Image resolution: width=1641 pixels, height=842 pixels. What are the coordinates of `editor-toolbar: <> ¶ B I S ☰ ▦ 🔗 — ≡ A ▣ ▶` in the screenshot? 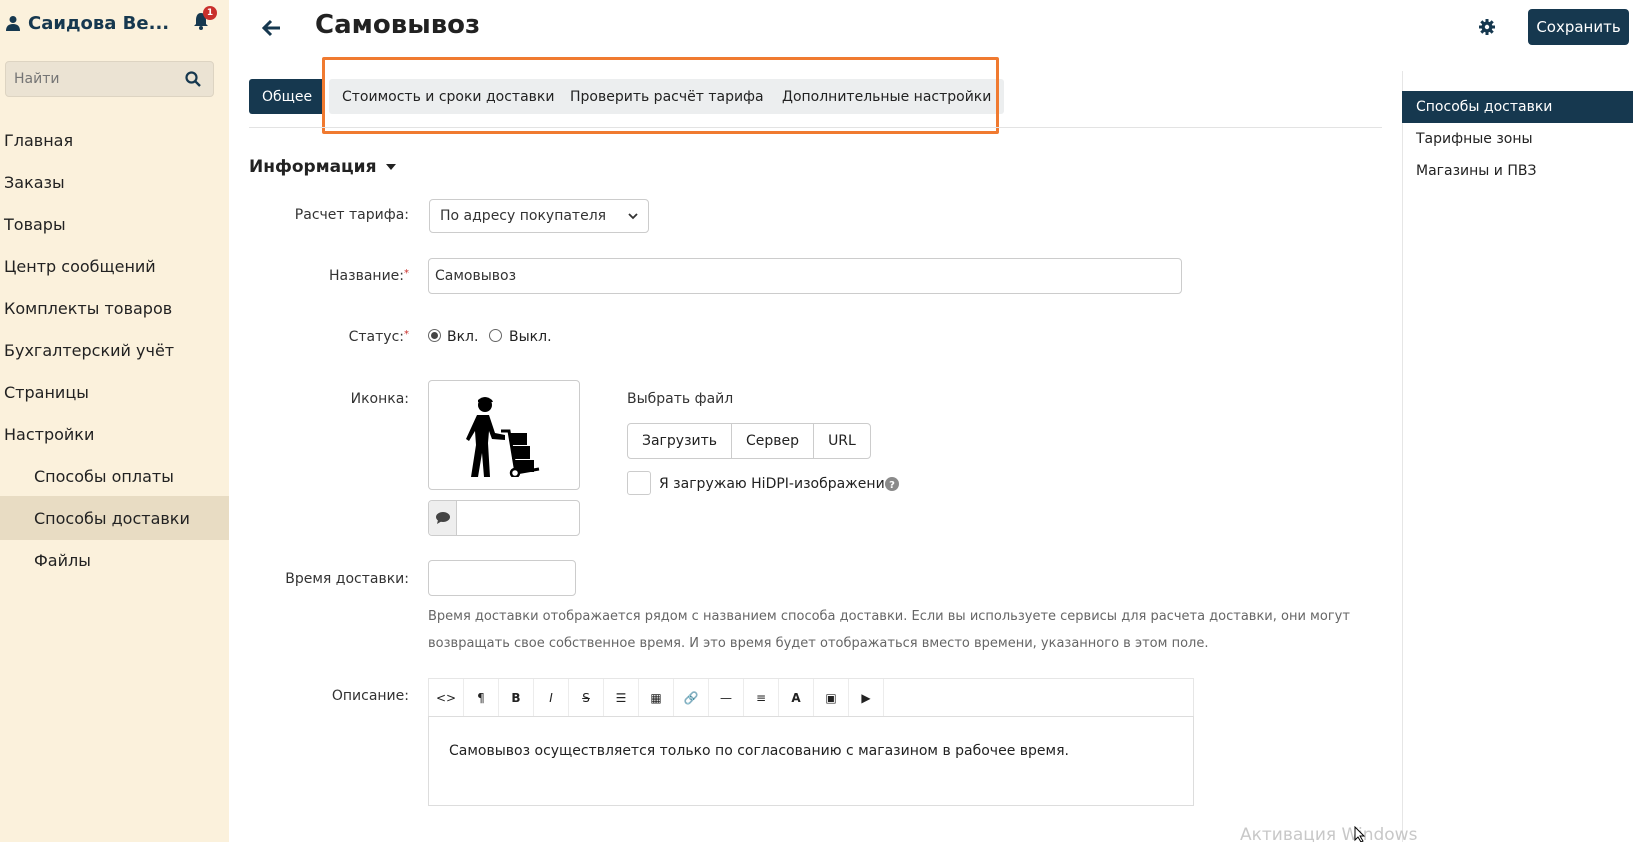 It's located at (811, 697).